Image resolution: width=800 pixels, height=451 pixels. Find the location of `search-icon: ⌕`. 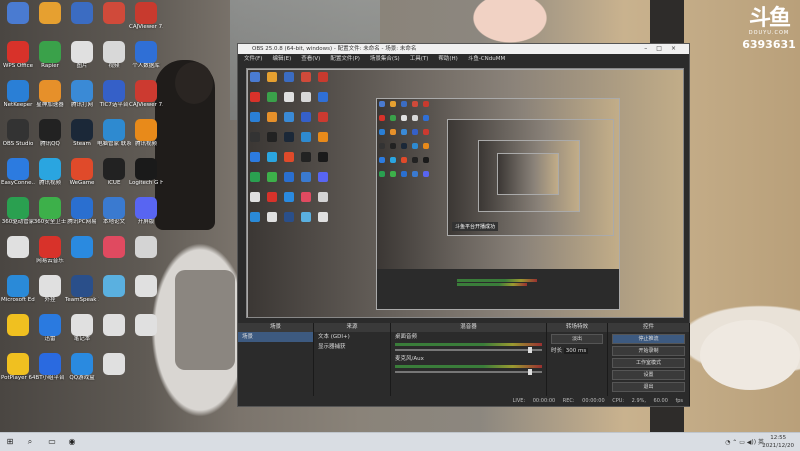

search-icon: ⌕ is located at coordinates (30, 442).